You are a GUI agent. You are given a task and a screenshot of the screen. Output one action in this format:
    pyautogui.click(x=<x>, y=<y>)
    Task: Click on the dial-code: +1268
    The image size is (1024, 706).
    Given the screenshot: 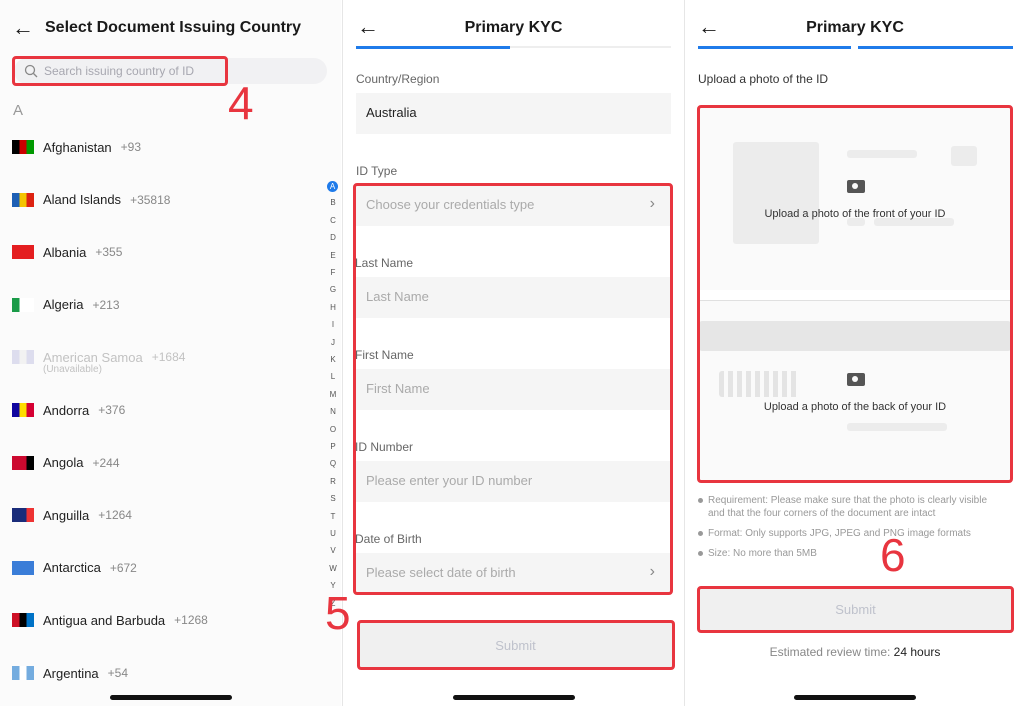 What is the action you would take?
    pyautogui.click(x=191, y=620)
    